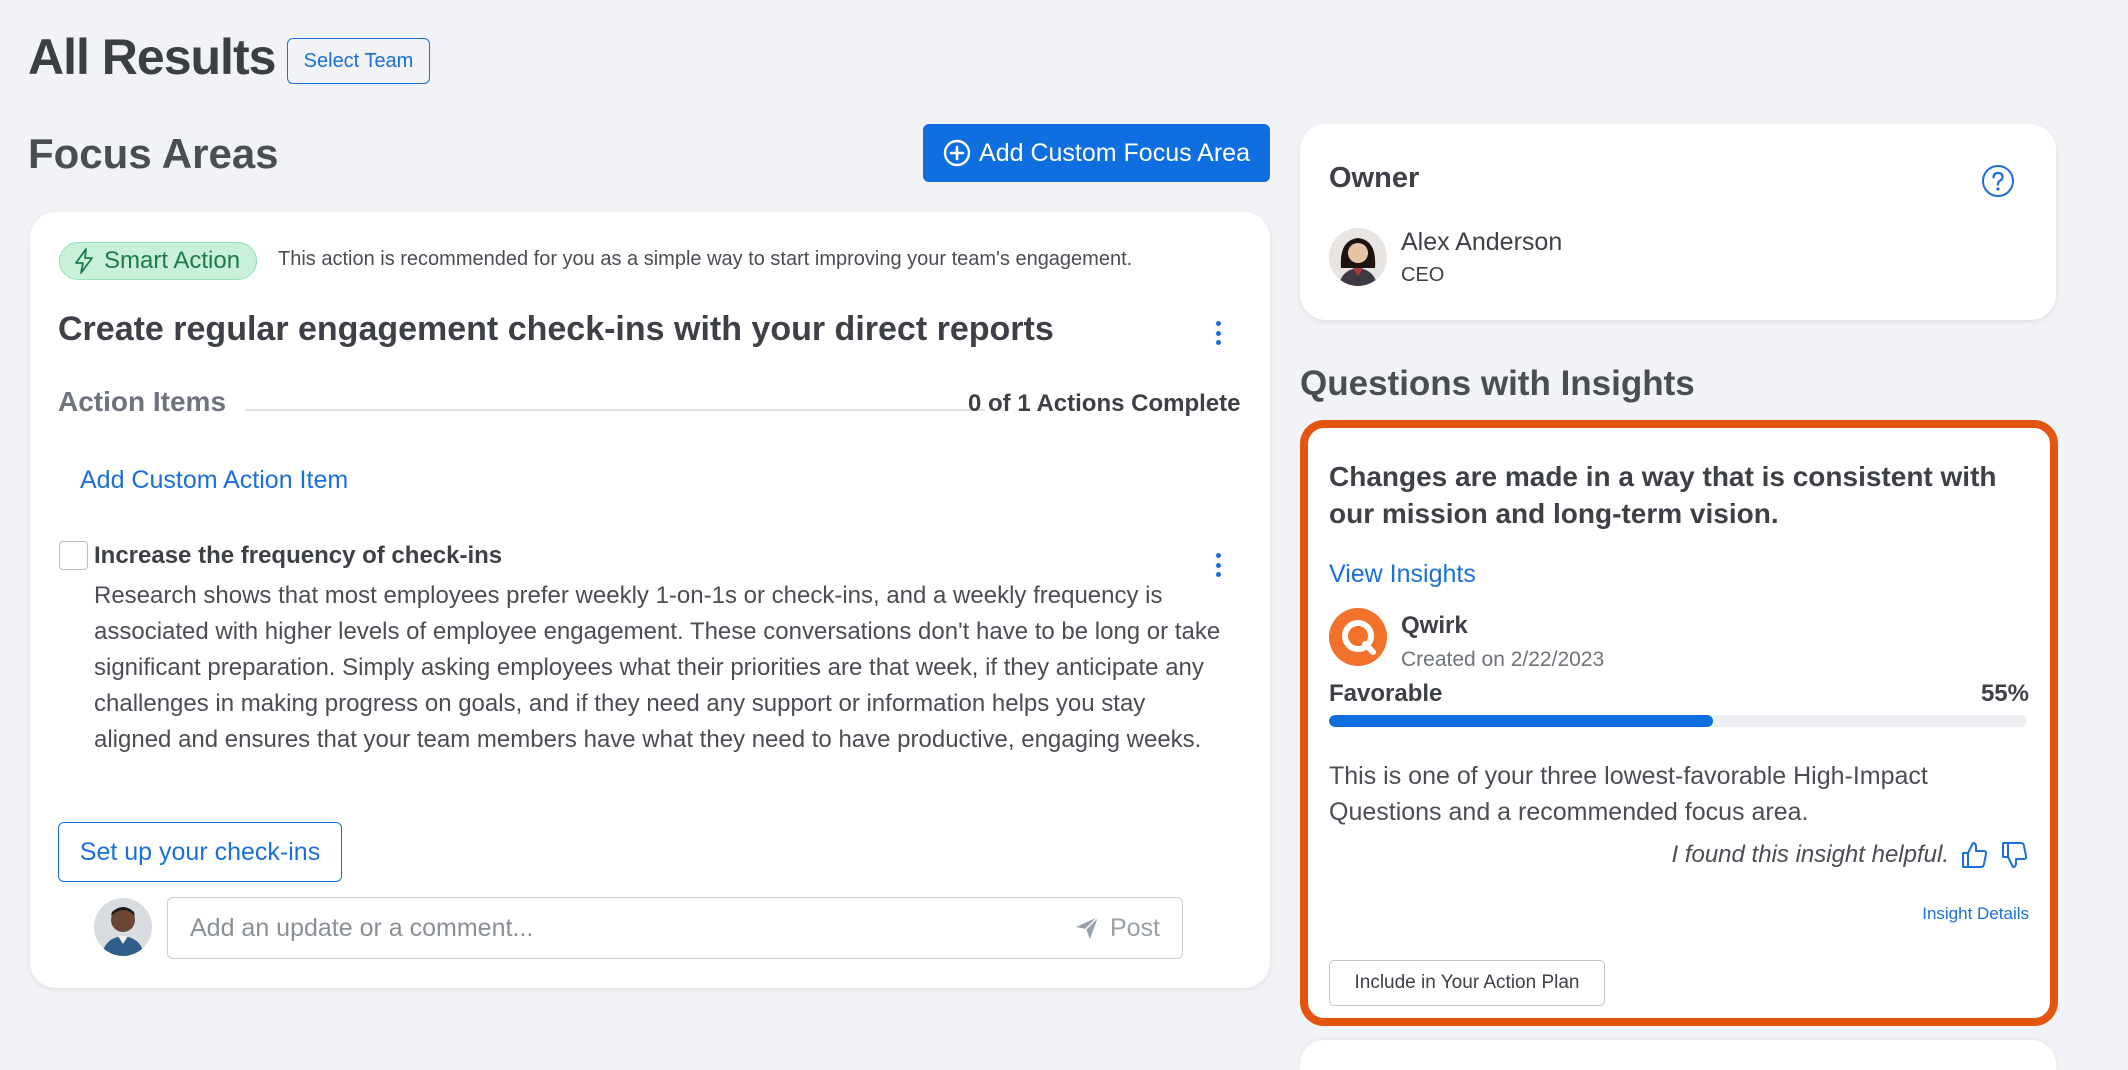 This screenshot has width=2128, height=1070. What do you see at coordinates (1810, 854) in the screenshot?
I see `helpful-prompt: I found this insight helpful.` at bounding box center [1810, 854].